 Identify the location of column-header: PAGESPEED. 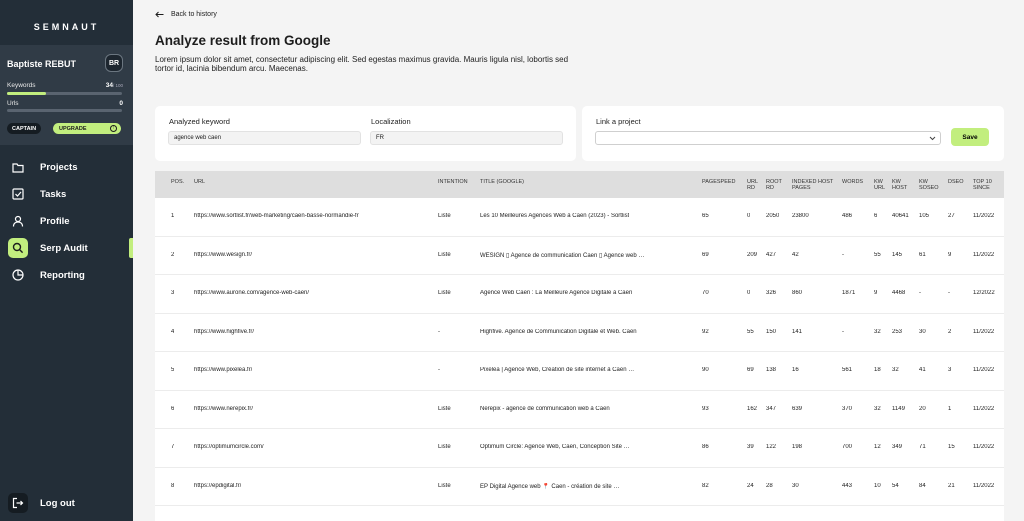
(723, 182).